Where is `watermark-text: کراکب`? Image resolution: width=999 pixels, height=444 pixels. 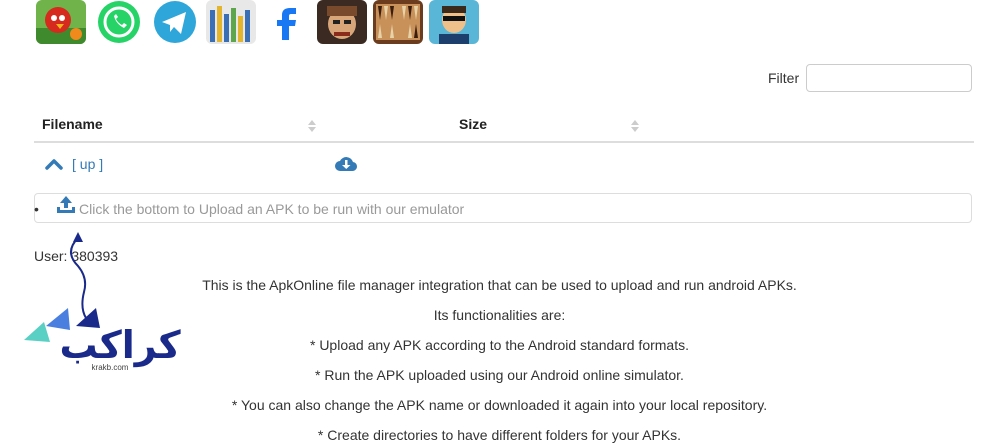 watermark-text: کراکب is located at coordinates (120, 345).